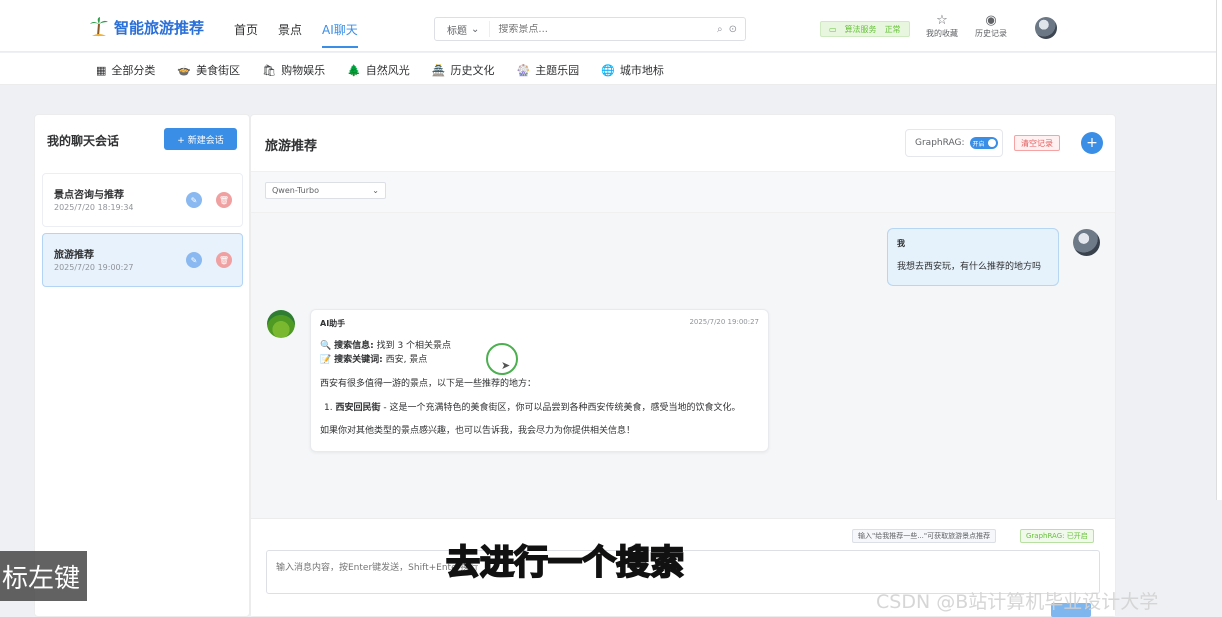  I want to click on model-value: Qwen-Turbo, so click(295, 190).